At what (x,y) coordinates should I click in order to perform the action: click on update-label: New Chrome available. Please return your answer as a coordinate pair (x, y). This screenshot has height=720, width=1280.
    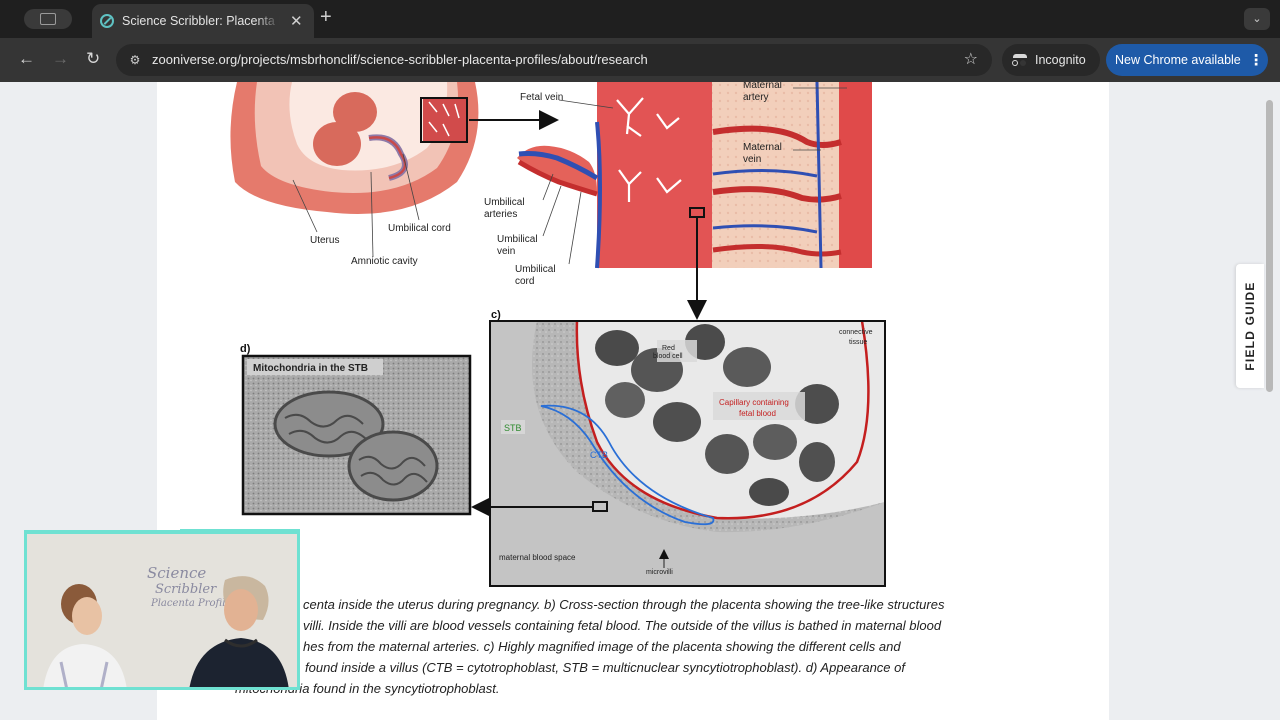
    Looking at the image, I should click on (1178, 60).